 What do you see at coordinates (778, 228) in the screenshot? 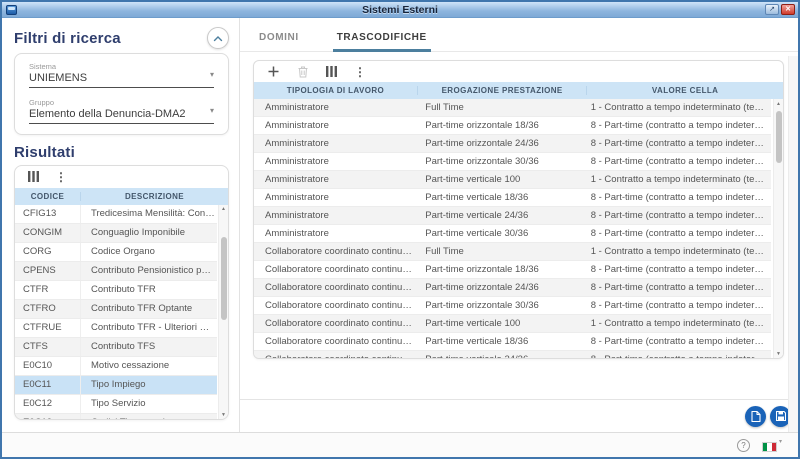
I see `grid-scrollbar: ▲ ▼` at bounding box center [778, 228].